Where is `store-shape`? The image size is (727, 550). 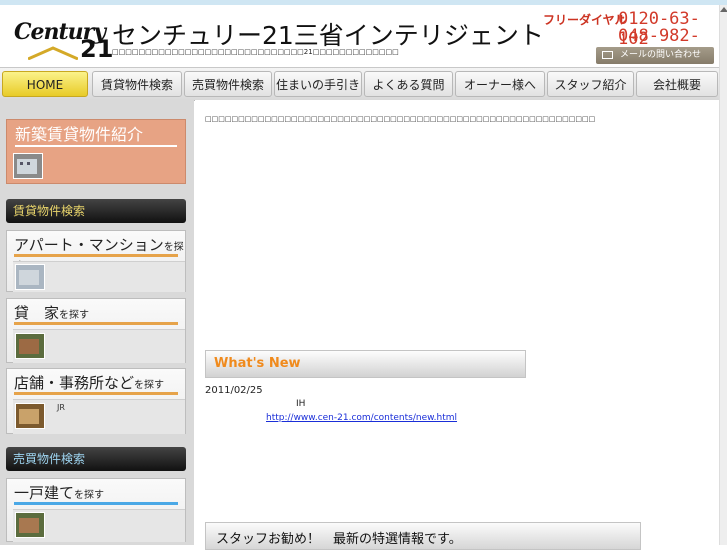
store-shape is located at coordinates (29, 416).